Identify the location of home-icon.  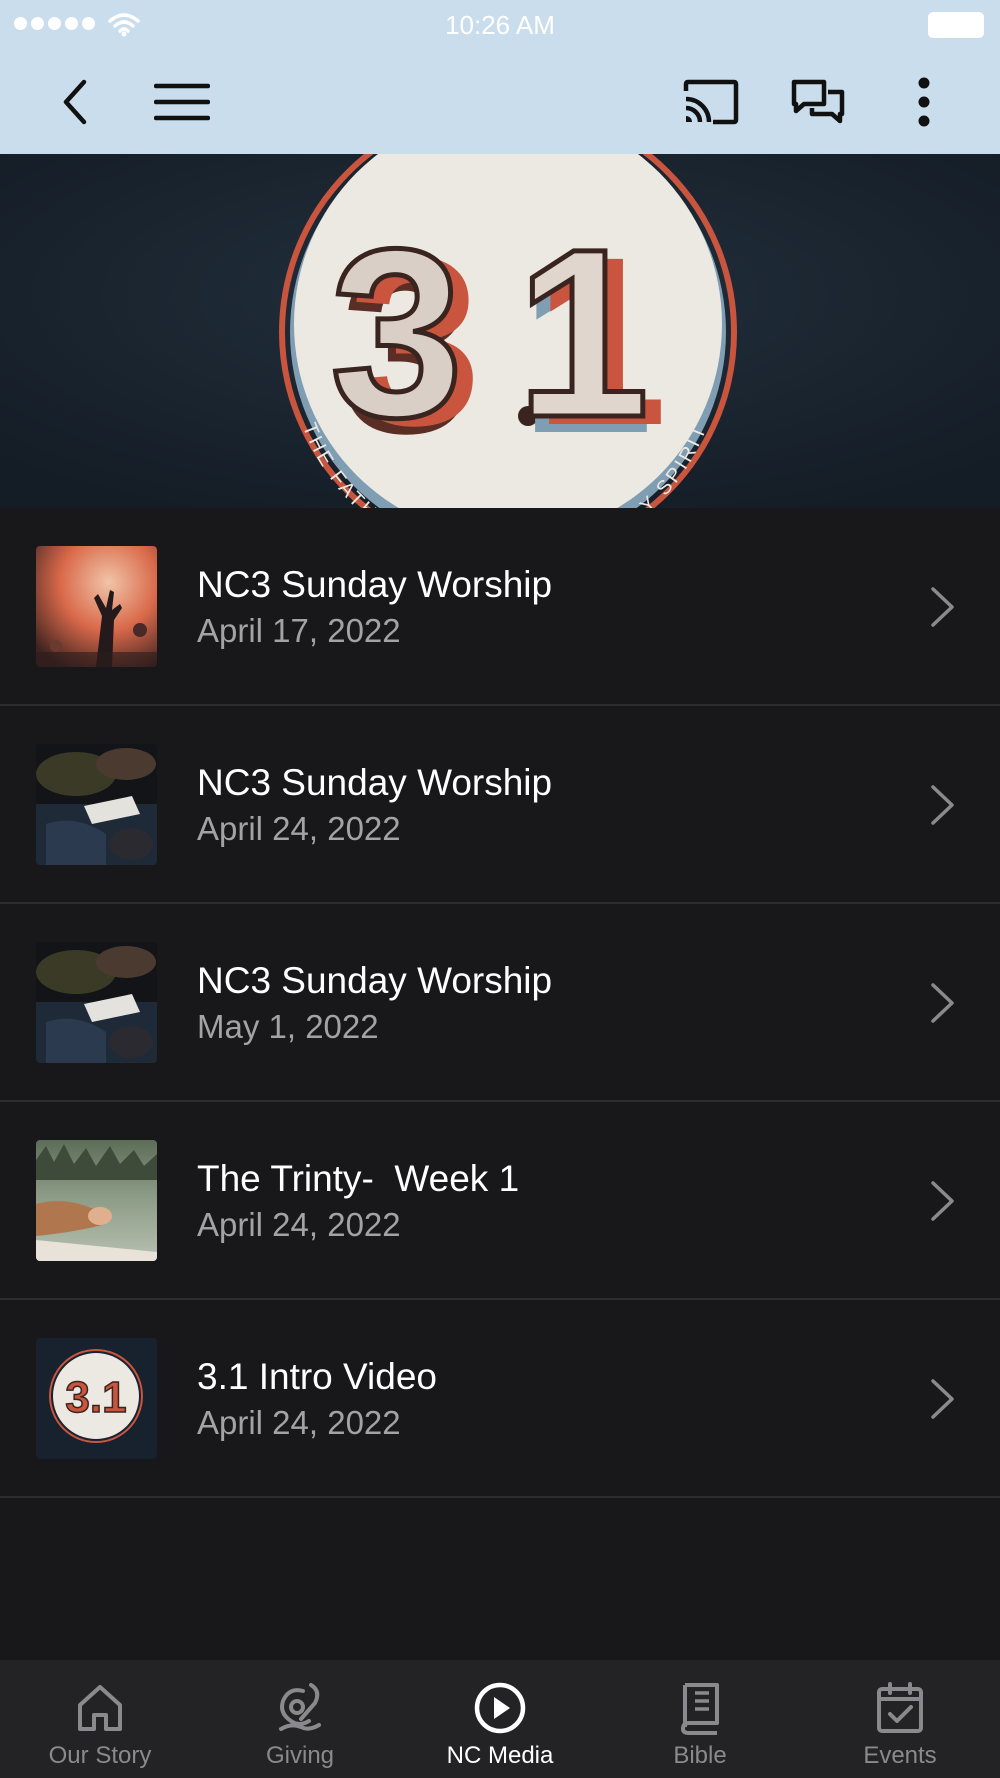
(100, 1708).